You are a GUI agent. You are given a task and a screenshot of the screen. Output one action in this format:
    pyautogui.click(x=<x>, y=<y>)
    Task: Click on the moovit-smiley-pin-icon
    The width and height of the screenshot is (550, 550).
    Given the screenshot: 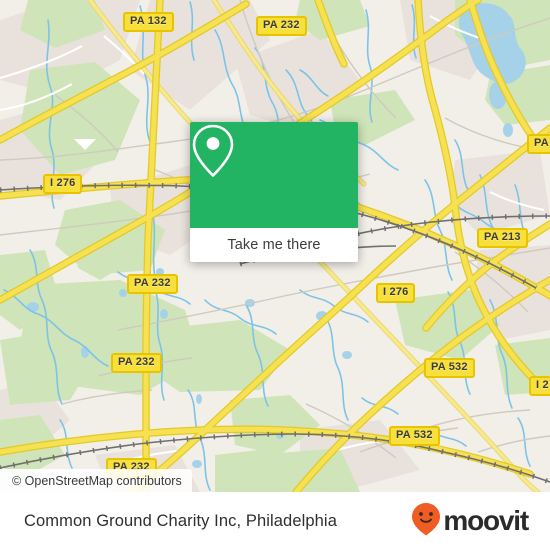 What is the action you would take?
    pyautogui.click(x=426, y=521)
    